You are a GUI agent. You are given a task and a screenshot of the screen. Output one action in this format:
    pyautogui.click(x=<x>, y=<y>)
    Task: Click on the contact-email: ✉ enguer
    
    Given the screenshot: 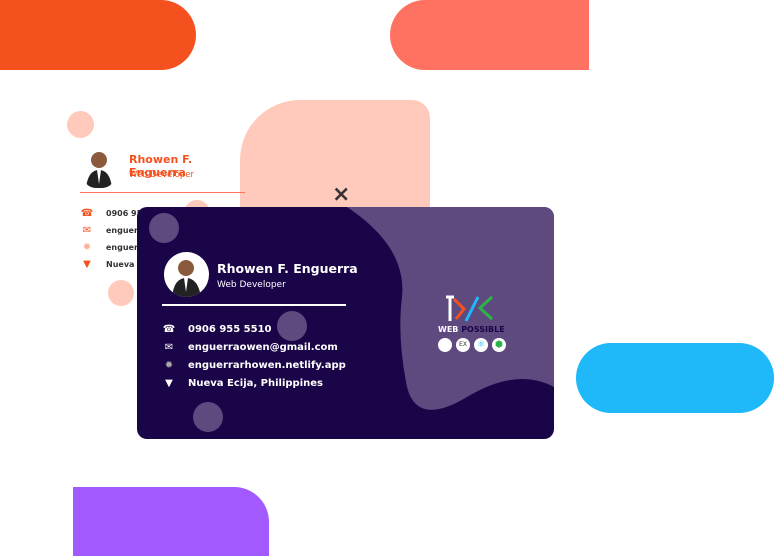 What is the action you would take?
    pyautogui.click(x=109, y=230)
    